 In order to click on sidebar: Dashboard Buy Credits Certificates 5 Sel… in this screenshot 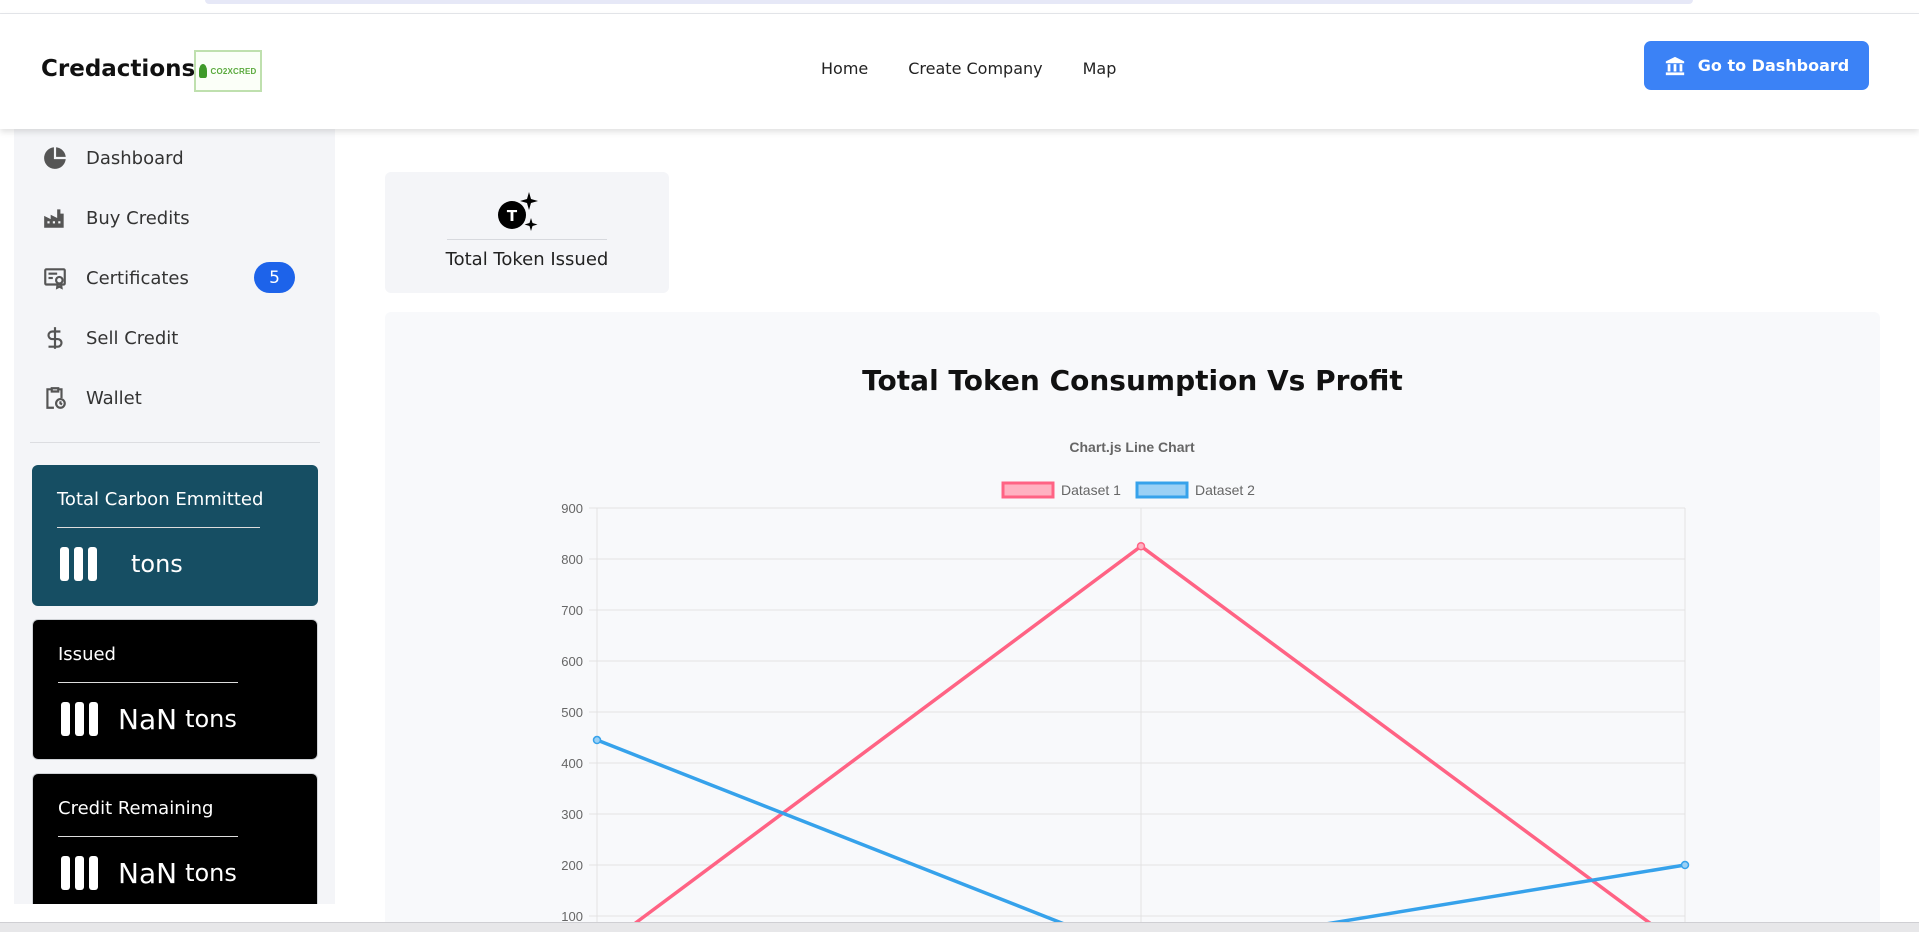, I will do `click(174, 516)`.